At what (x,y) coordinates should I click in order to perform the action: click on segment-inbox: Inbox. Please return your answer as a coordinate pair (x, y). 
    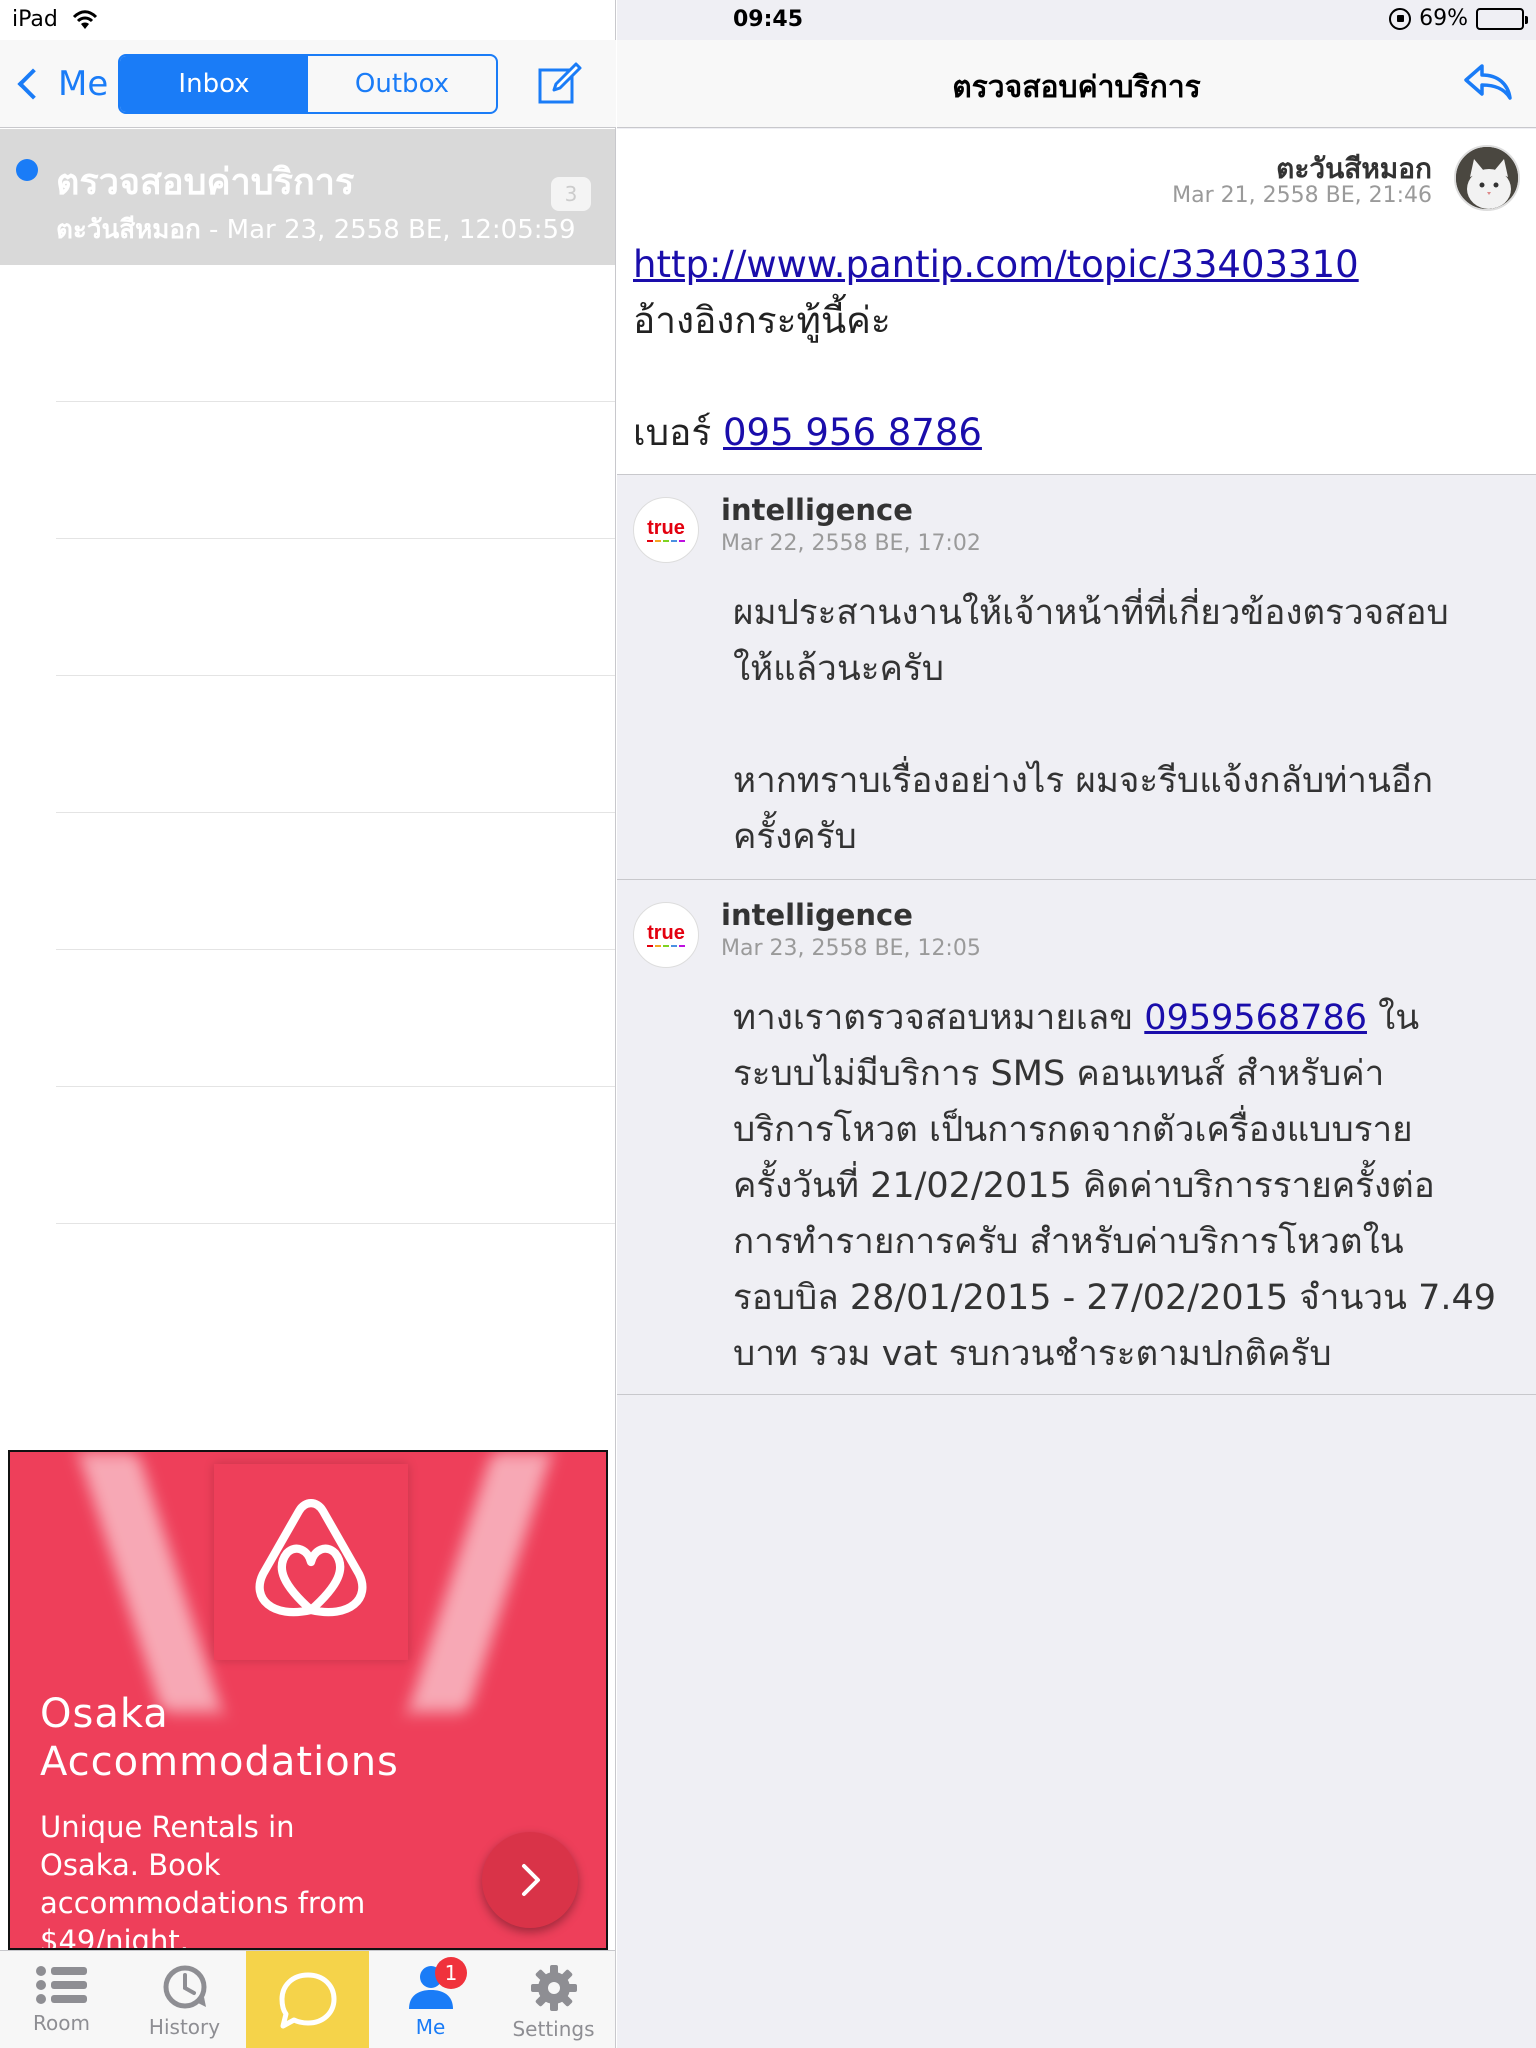
    Looking at the image, I should click on (214, 84).